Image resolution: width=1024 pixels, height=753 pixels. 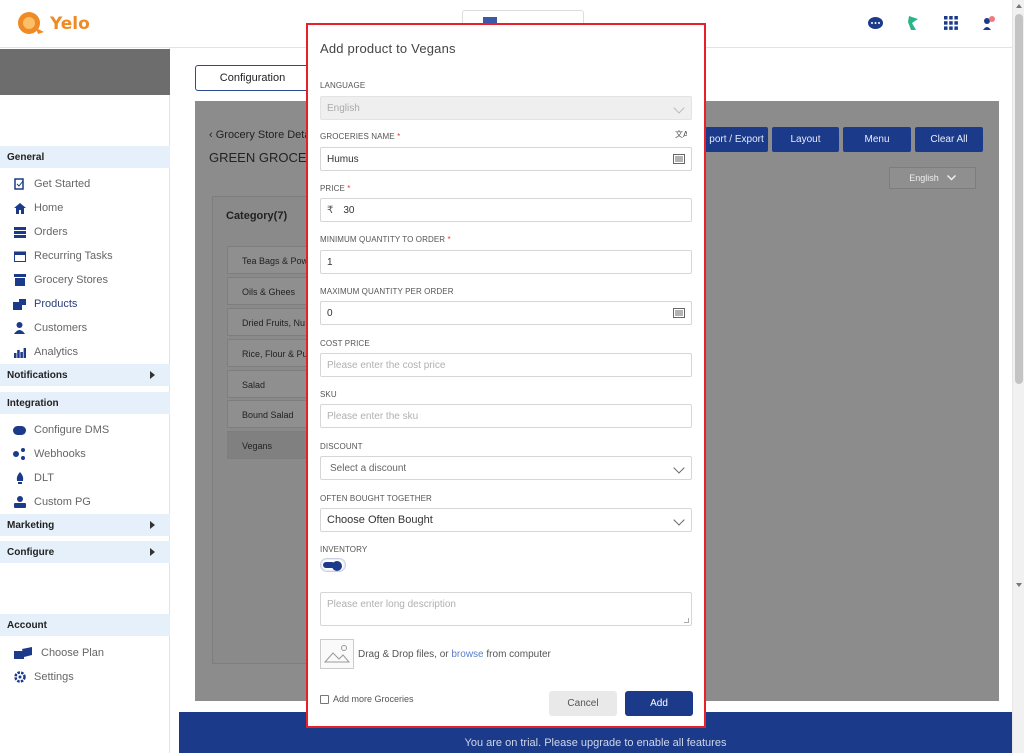 I want to click on price-input: ₹ 30, so click(x=506, y=210).